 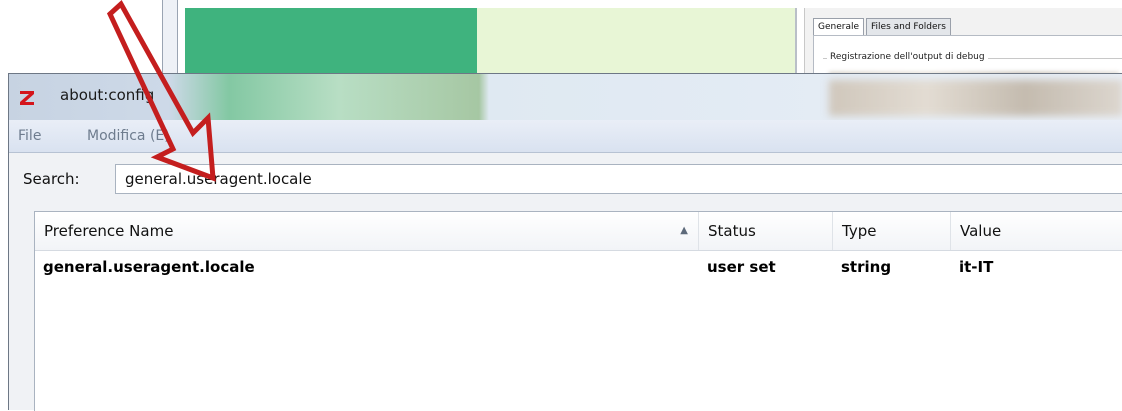 I want to click on preferences-tabs: Generale Files and Folders, so click(x=883, y=26).